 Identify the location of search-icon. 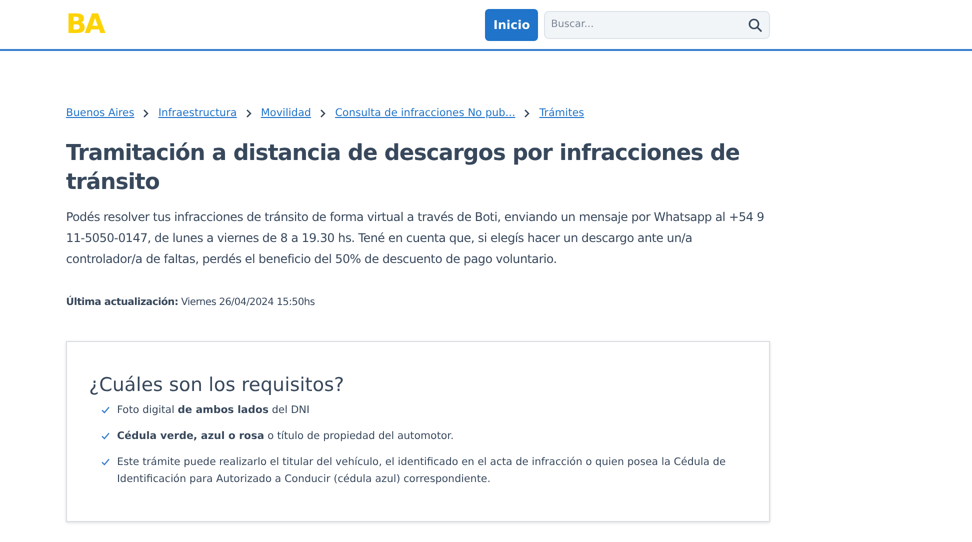
(755, 25).